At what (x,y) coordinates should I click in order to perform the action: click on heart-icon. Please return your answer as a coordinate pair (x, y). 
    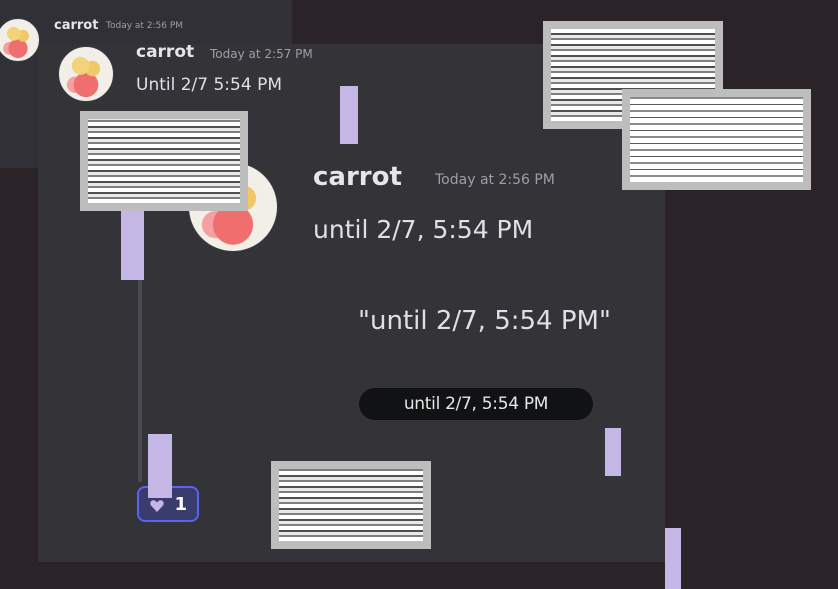
    Looking at the image, I should click on (157, 506).